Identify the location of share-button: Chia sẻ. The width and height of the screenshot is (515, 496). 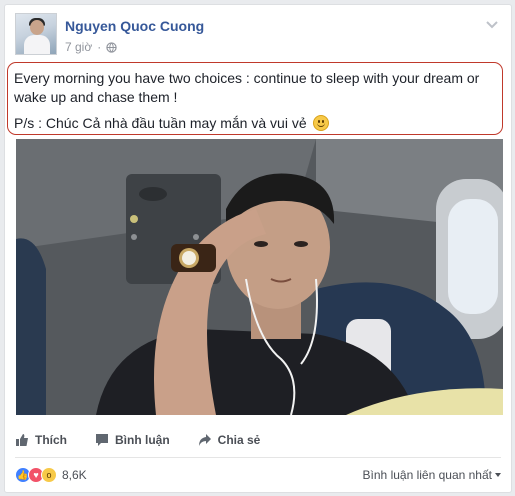
(229, 440).